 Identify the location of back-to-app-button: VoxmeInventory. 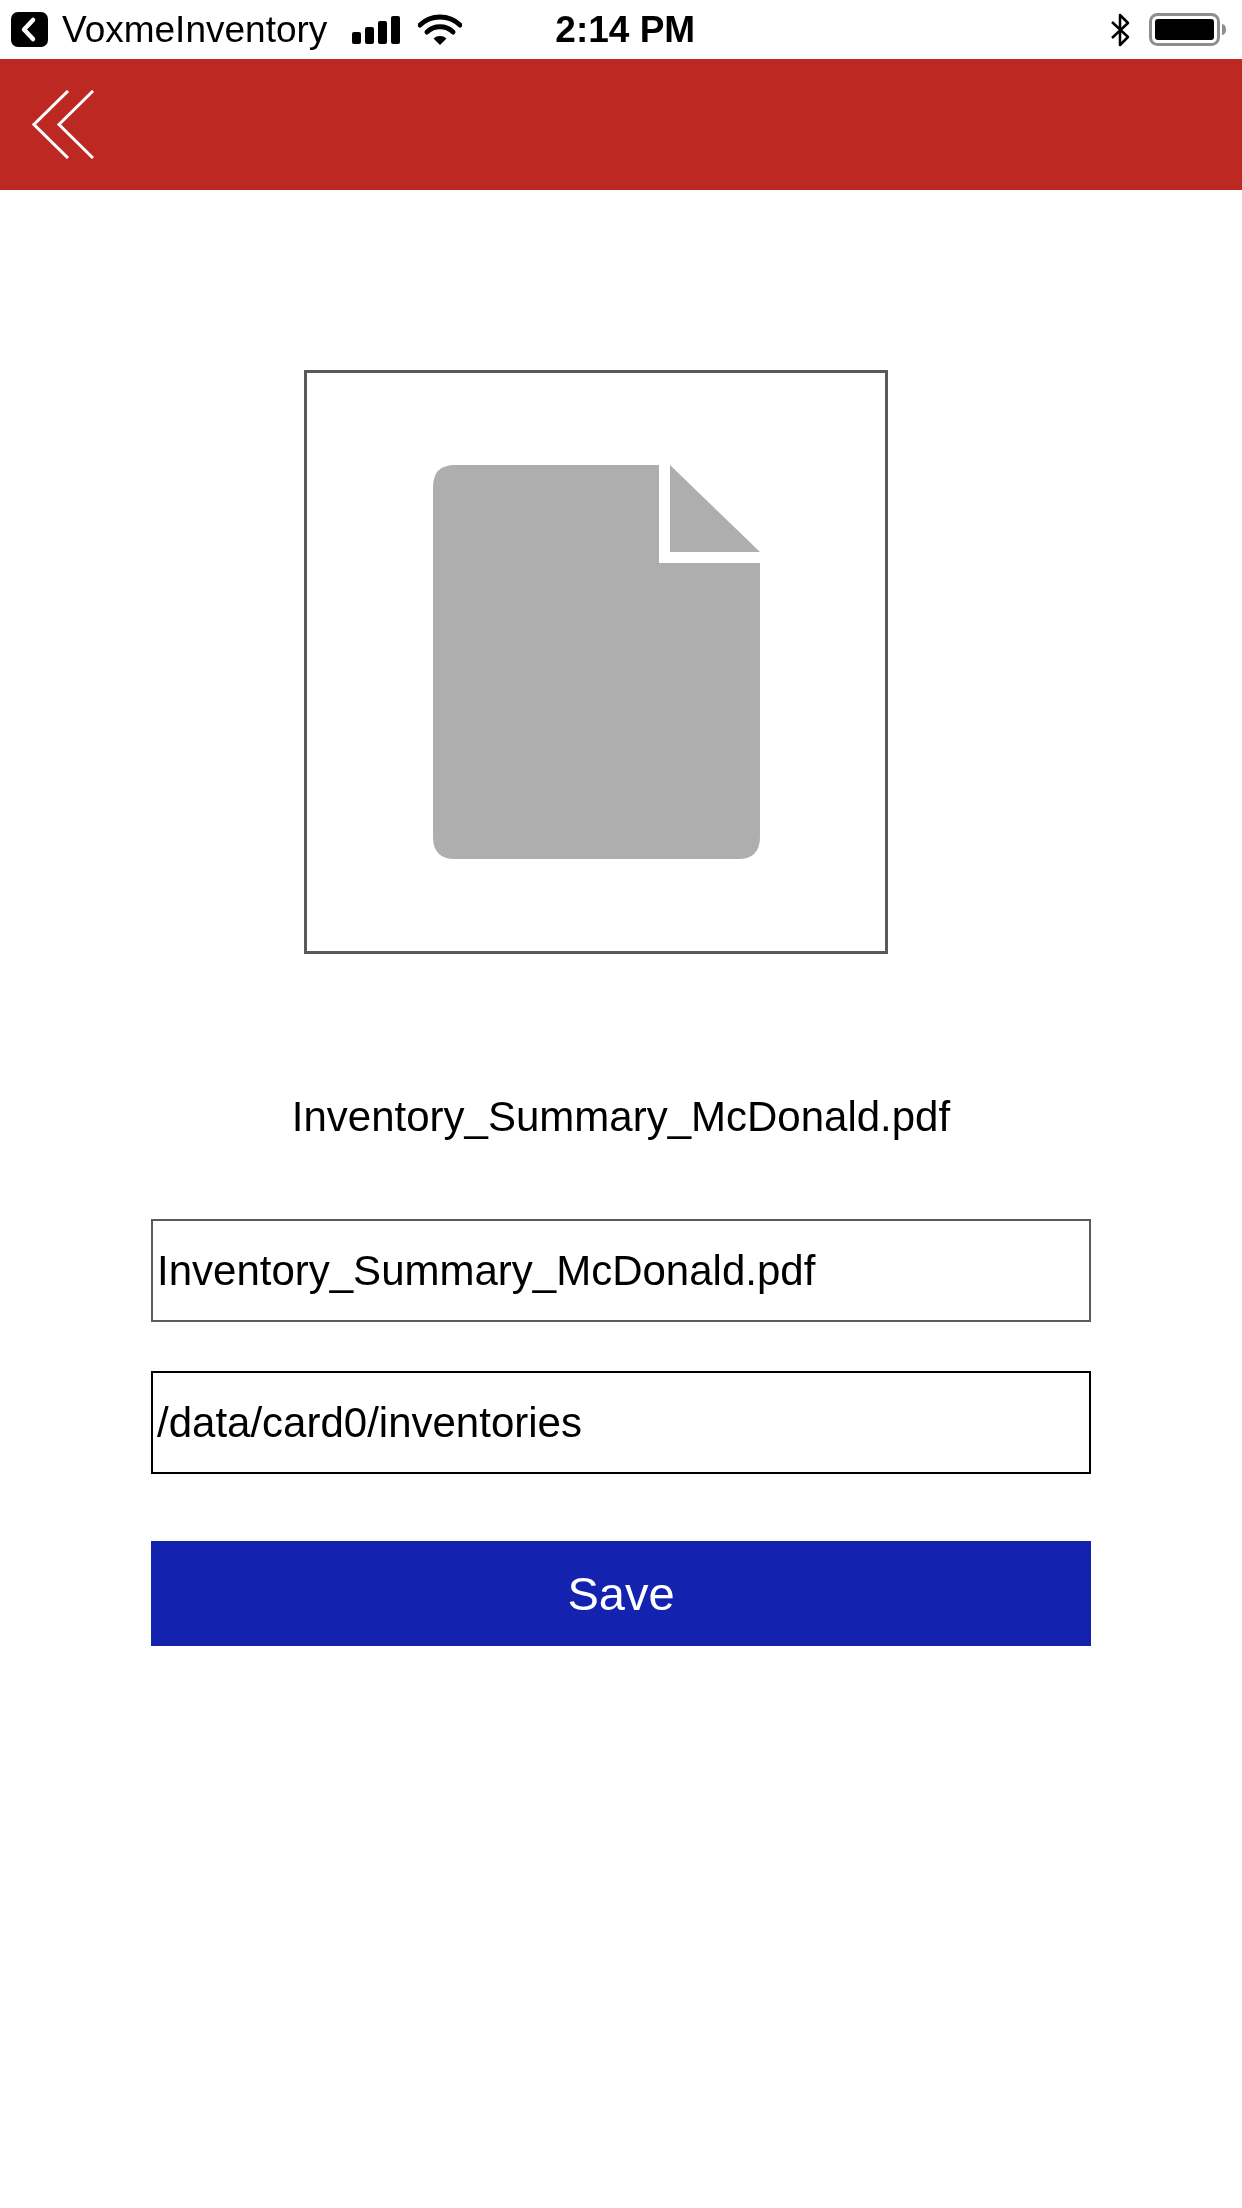
(169, 29).